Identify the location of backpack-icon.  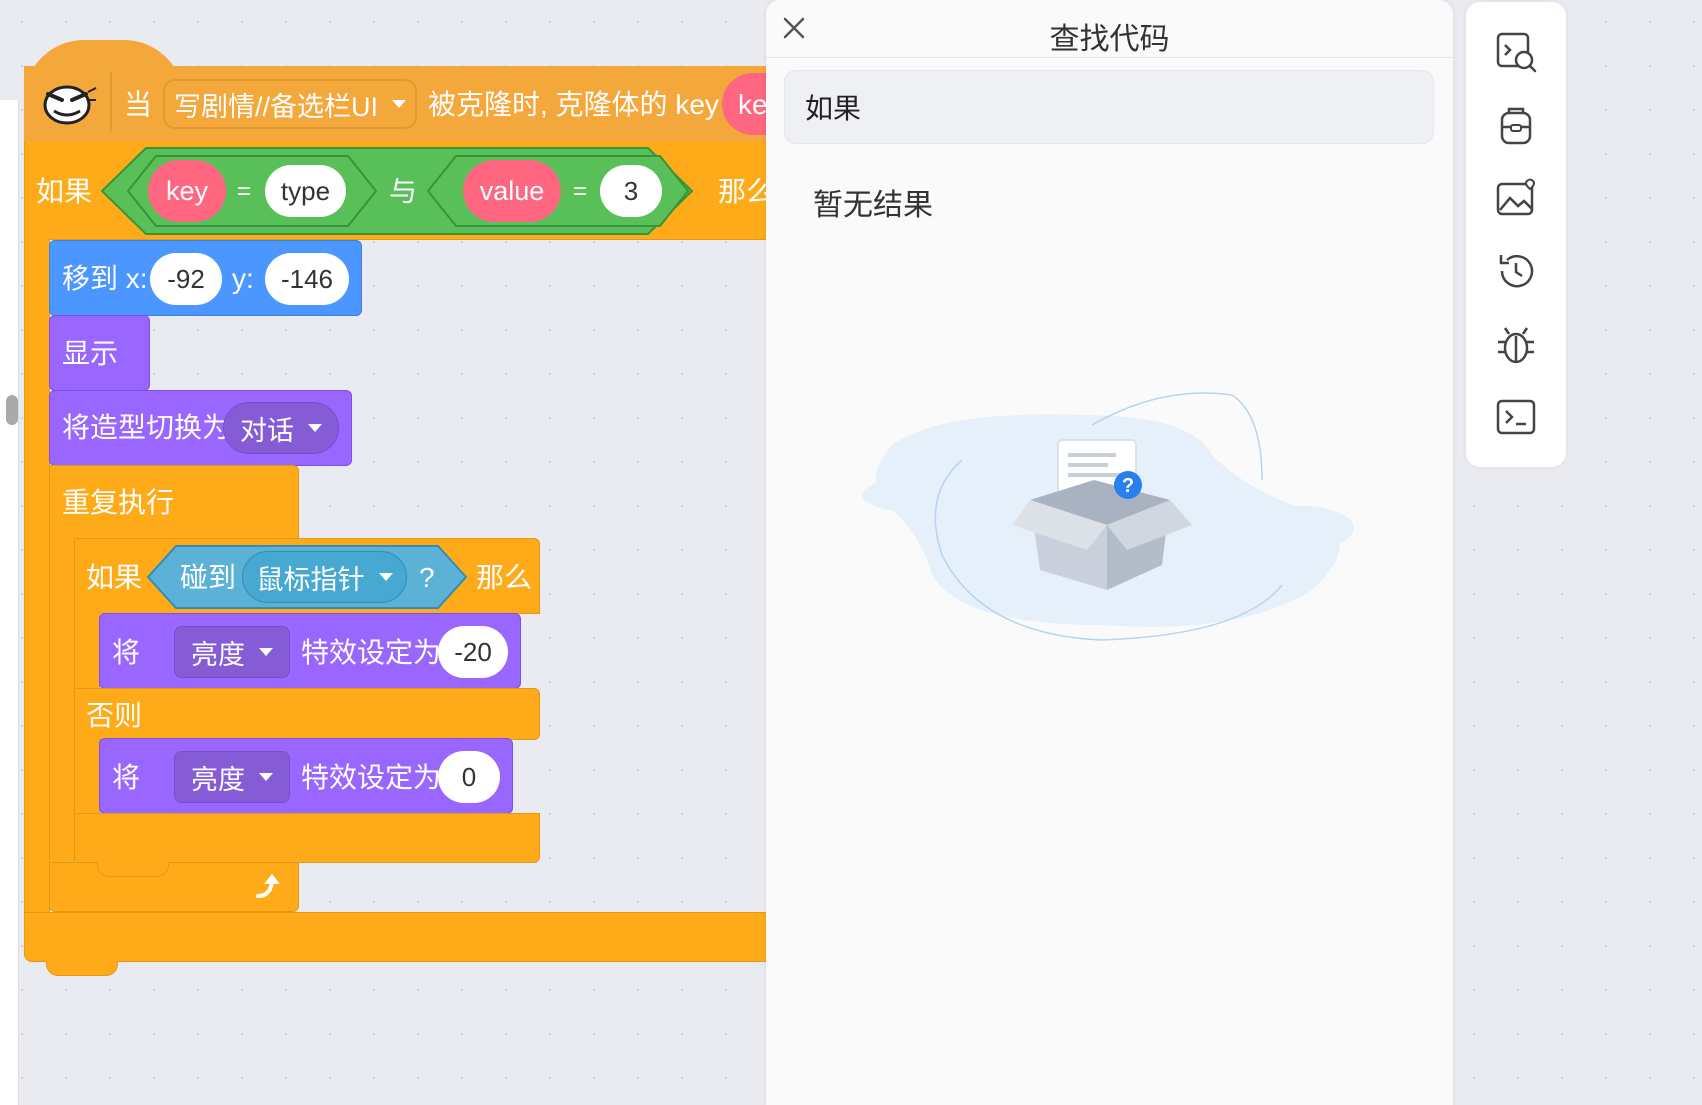
(1516, 125).